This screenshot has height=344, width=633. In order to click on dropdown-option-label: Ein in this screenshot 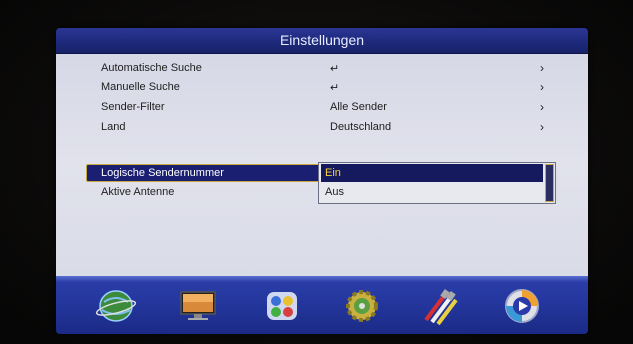, I will do `click(333, 173)`.